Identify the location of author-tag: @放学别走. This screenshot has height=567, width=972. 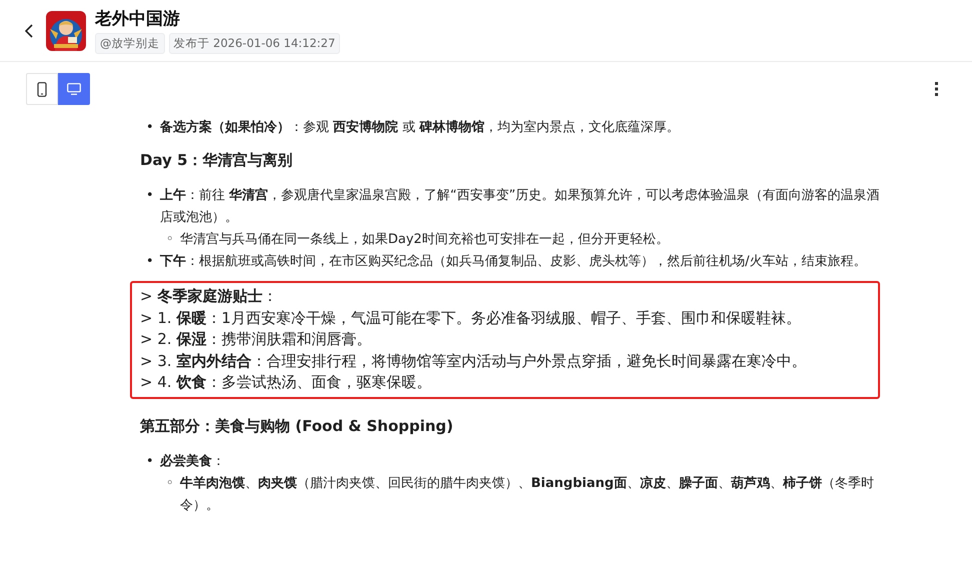
(129, 43).